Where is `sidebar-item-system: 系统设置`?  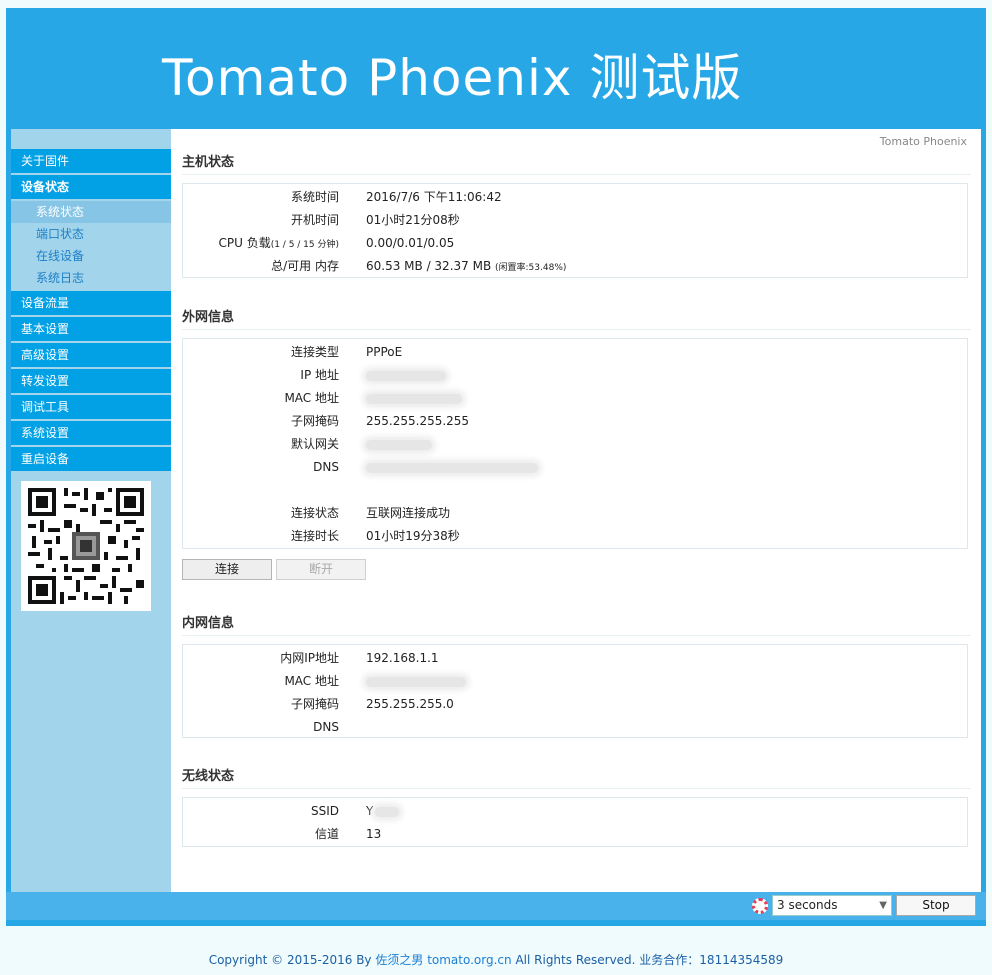
sidebar-item-system: 系统设置 is located at coordinates (91, 433).